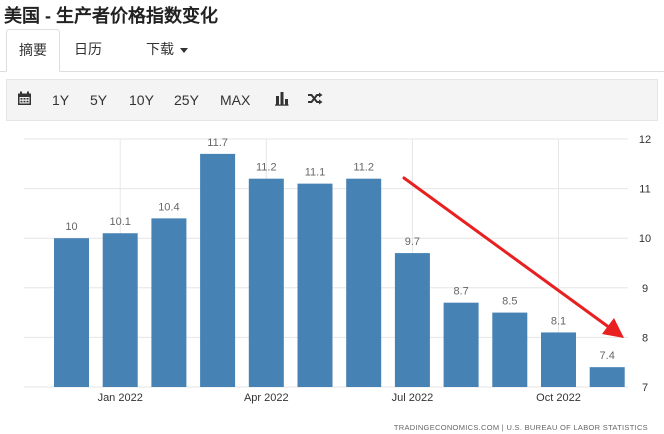 This screenshot has width=664, height=434. I want to click on y-tick-label: 8, so click(645, 338).